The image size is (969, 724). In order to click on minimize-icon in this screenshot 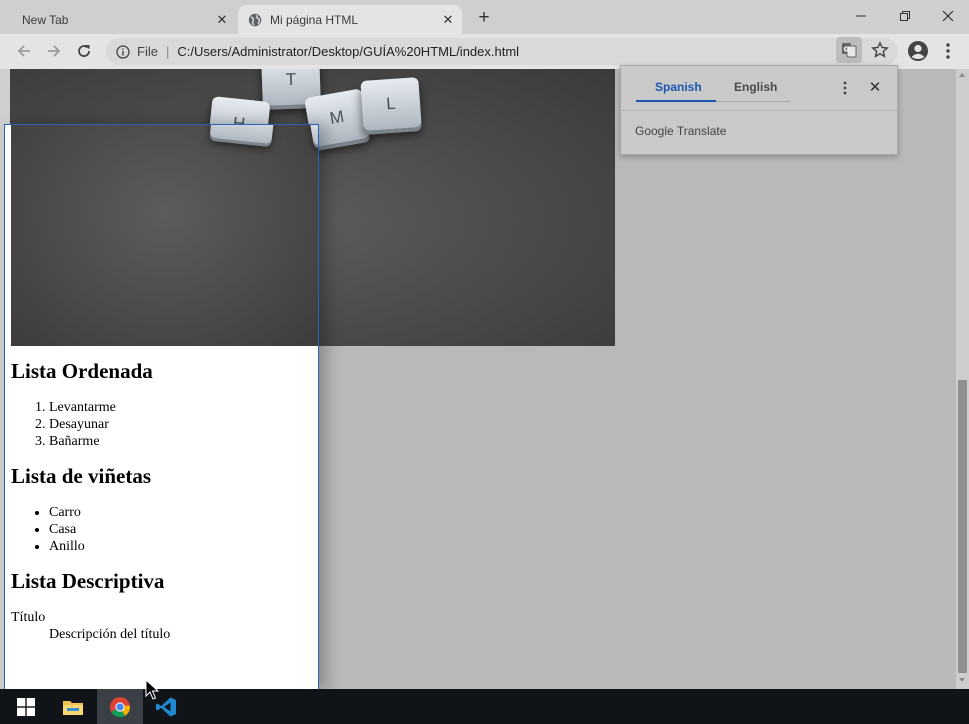, I will do `click(861, 16)`.